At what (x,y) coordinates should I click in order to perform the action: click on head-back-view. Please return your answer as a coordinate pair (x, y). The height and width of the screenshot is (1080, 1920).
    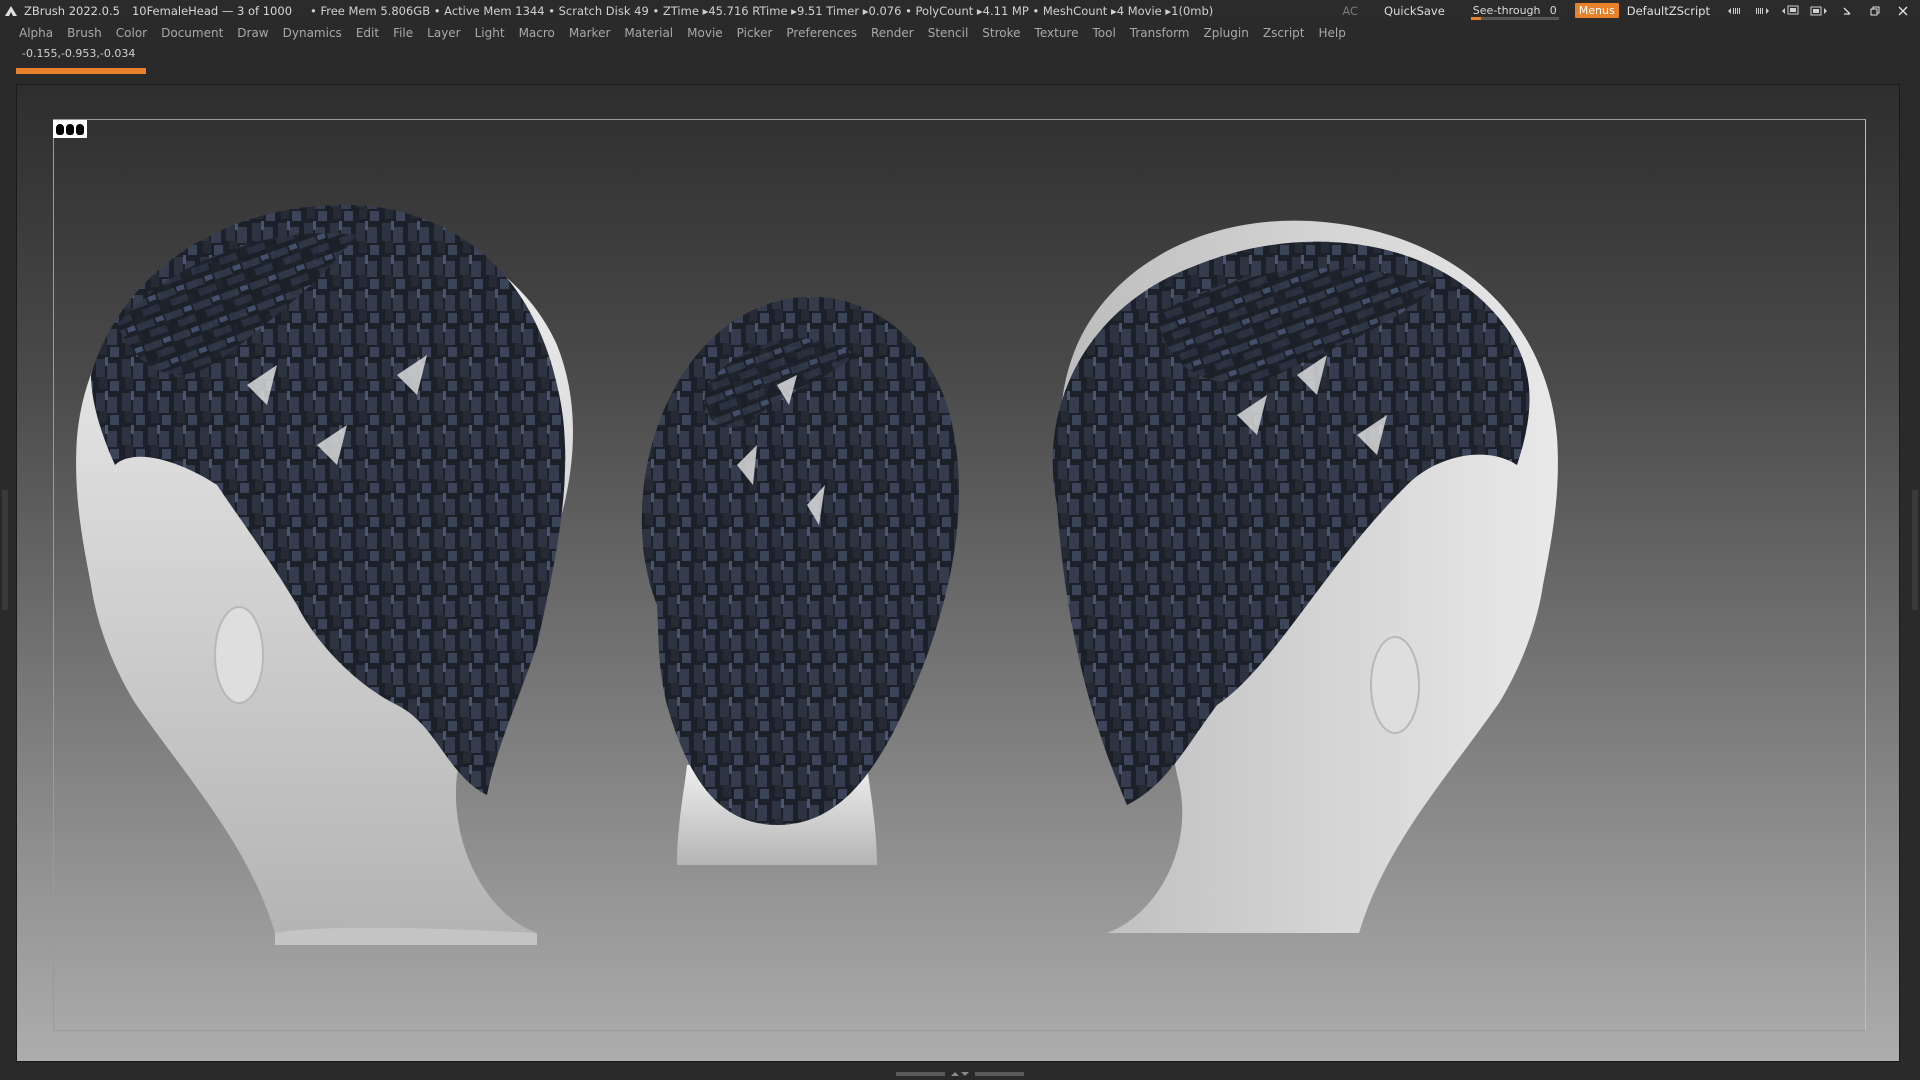
    Looking at the image, I should click on (800, 580).